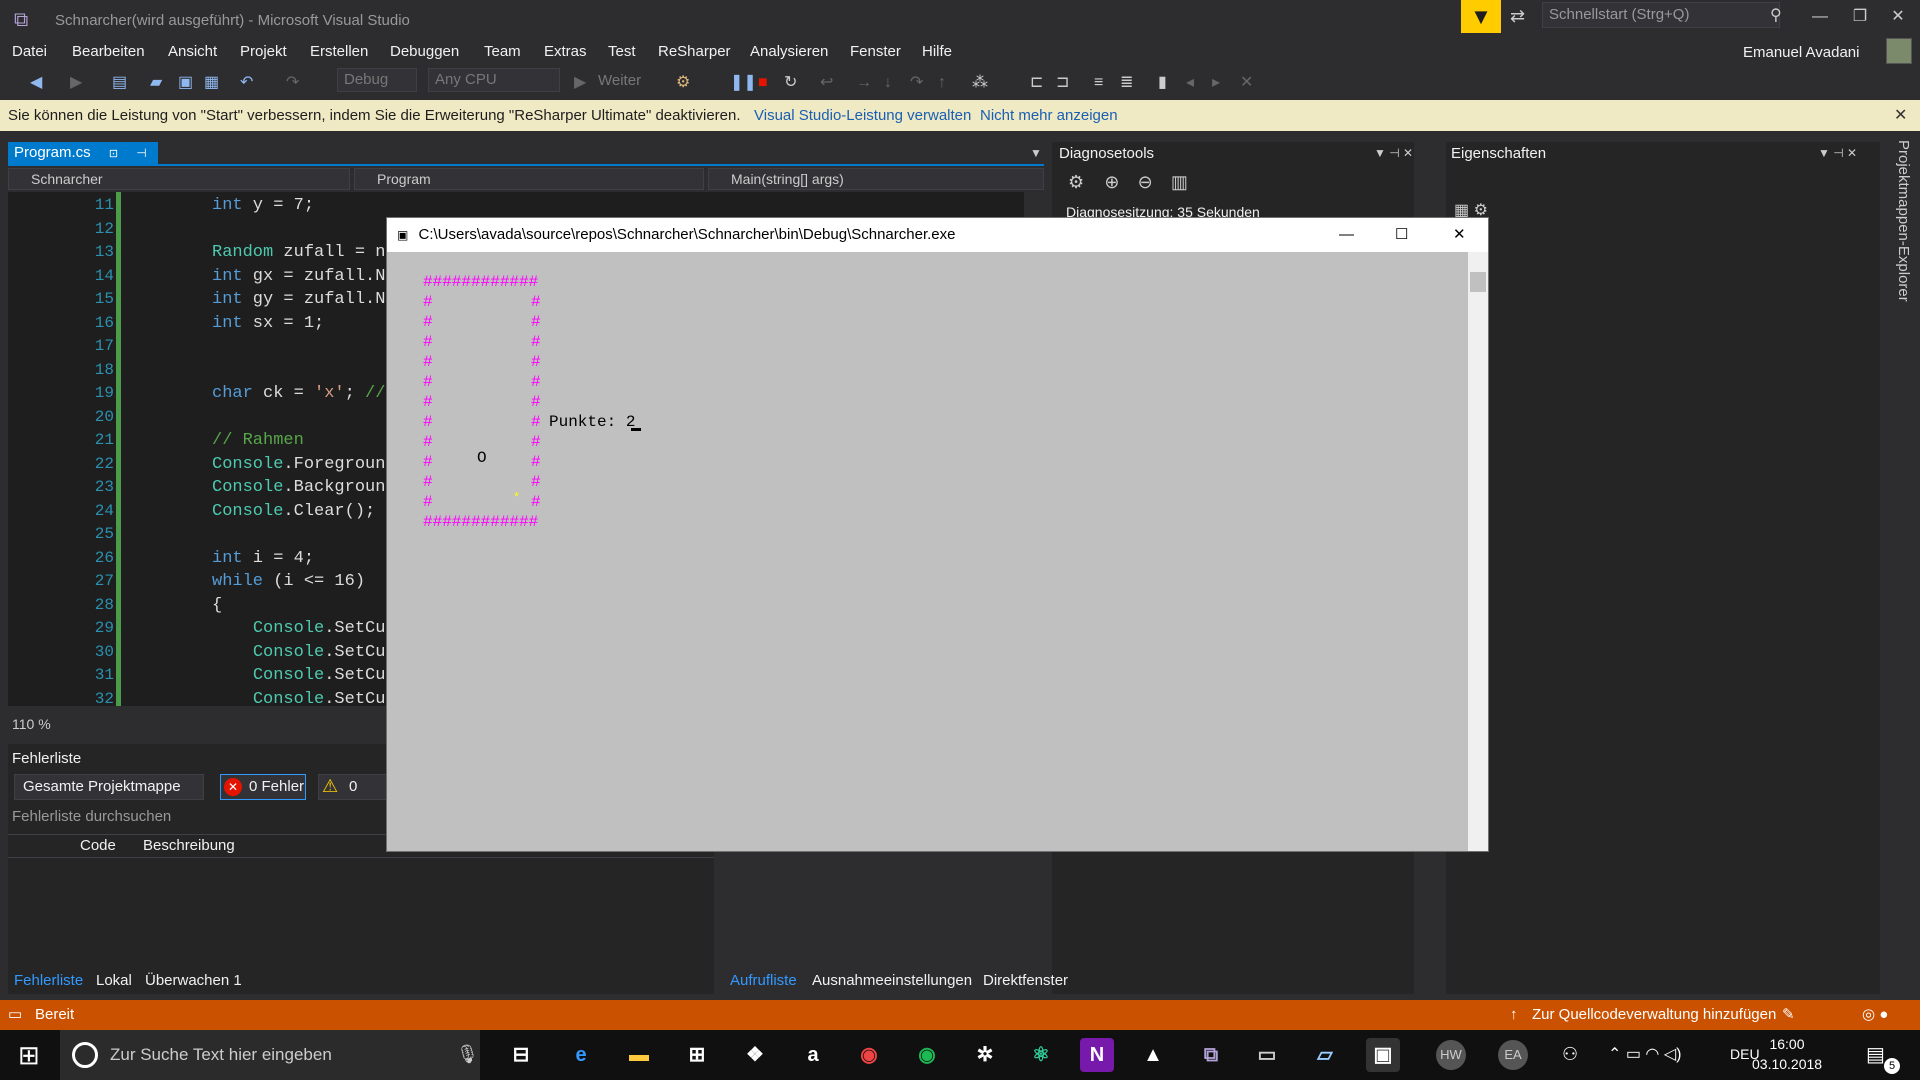 The width and height of the screenshot is (1920, 1080). What do you see at coordinates (1098, 83) in the screenshot?
I see `indent-icon: ≡` at bounding box center [1098, 83].